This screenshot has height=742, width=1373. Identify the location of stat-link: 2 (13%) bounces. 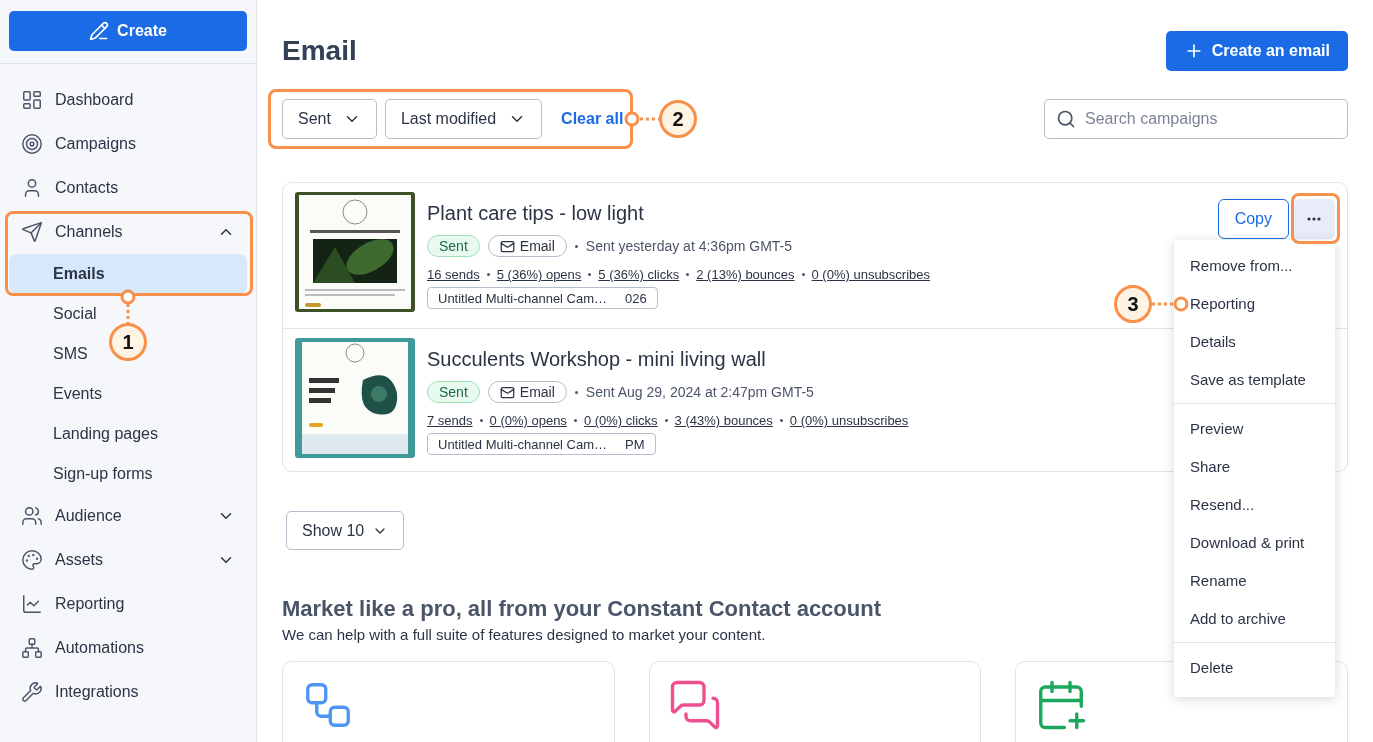
(745, 274).